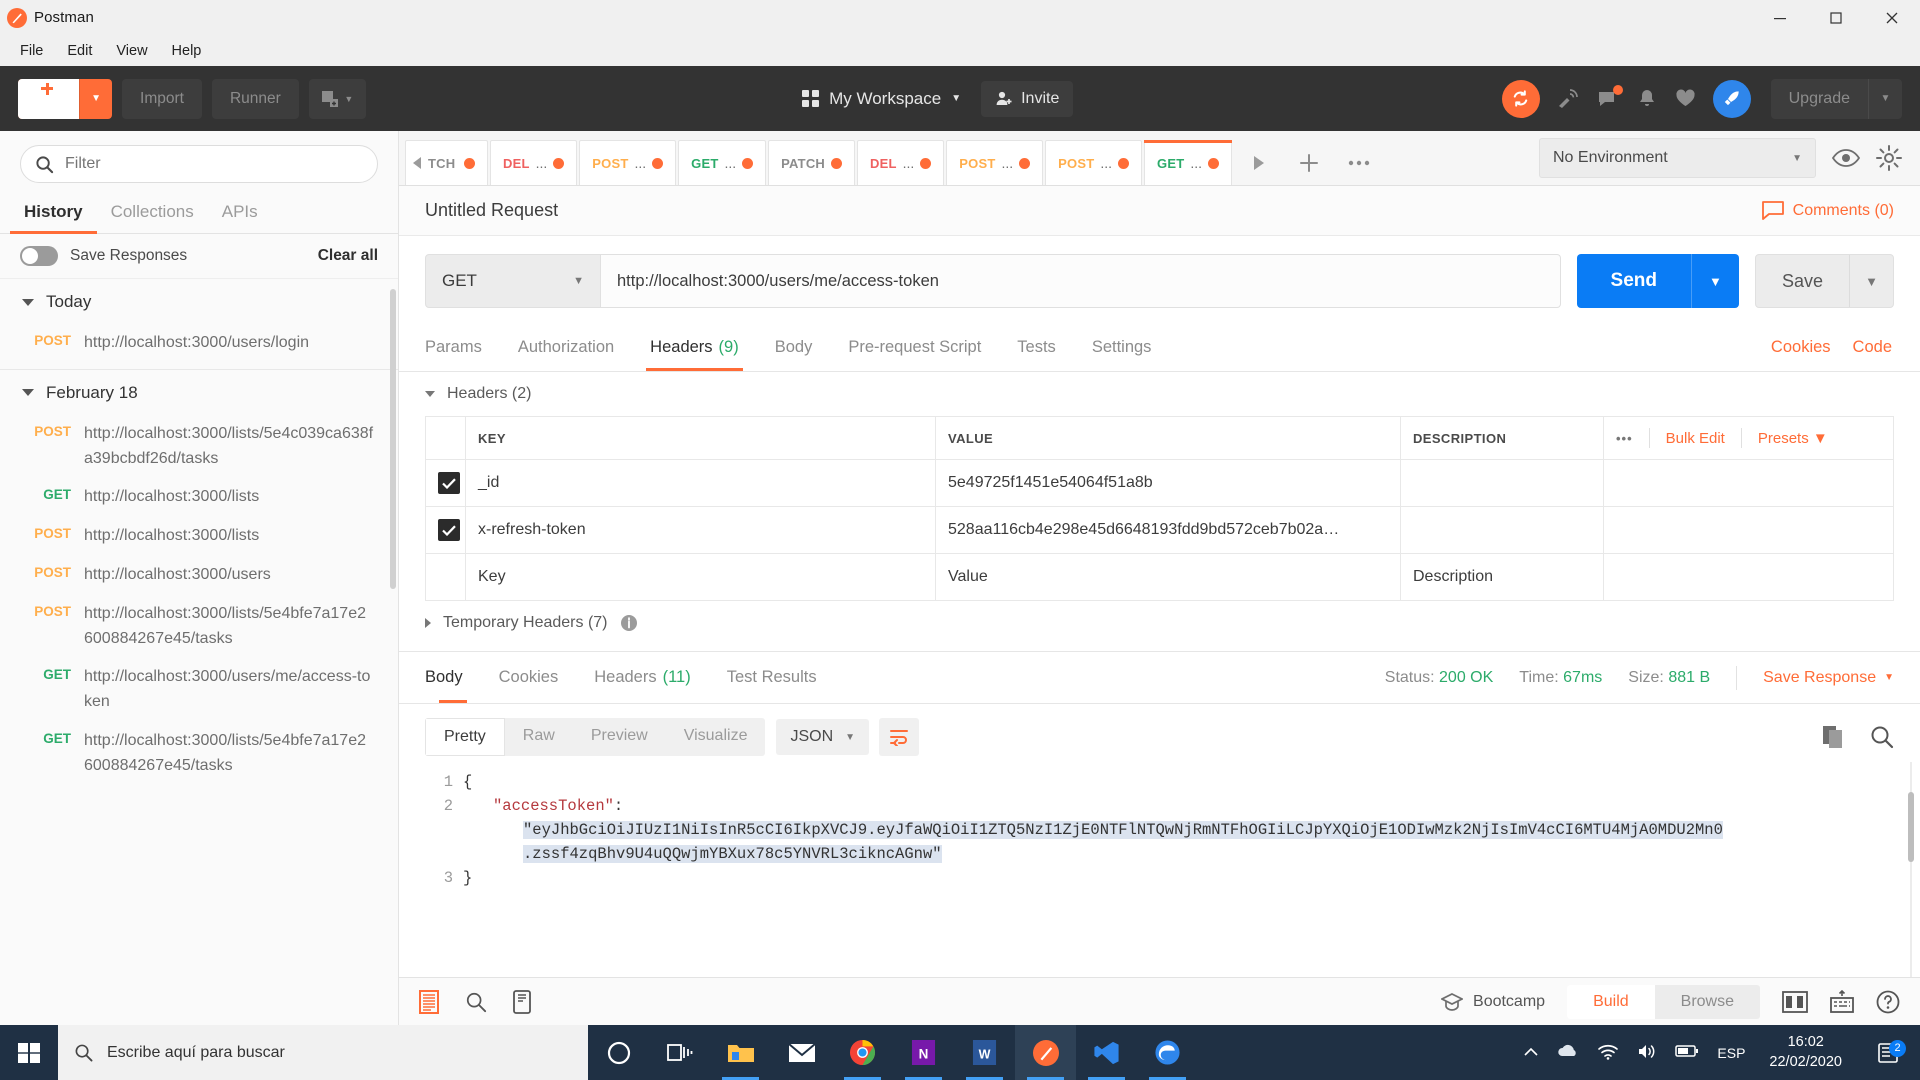 This screenshot has height=1080, width=1920. Describe the element at coordinates (1801, 347) in the screenshot. I see `cookies-link: Cookies` at that location.